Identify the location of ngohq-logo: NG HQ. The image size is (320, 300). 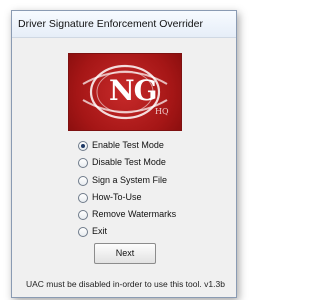
(125, 92).